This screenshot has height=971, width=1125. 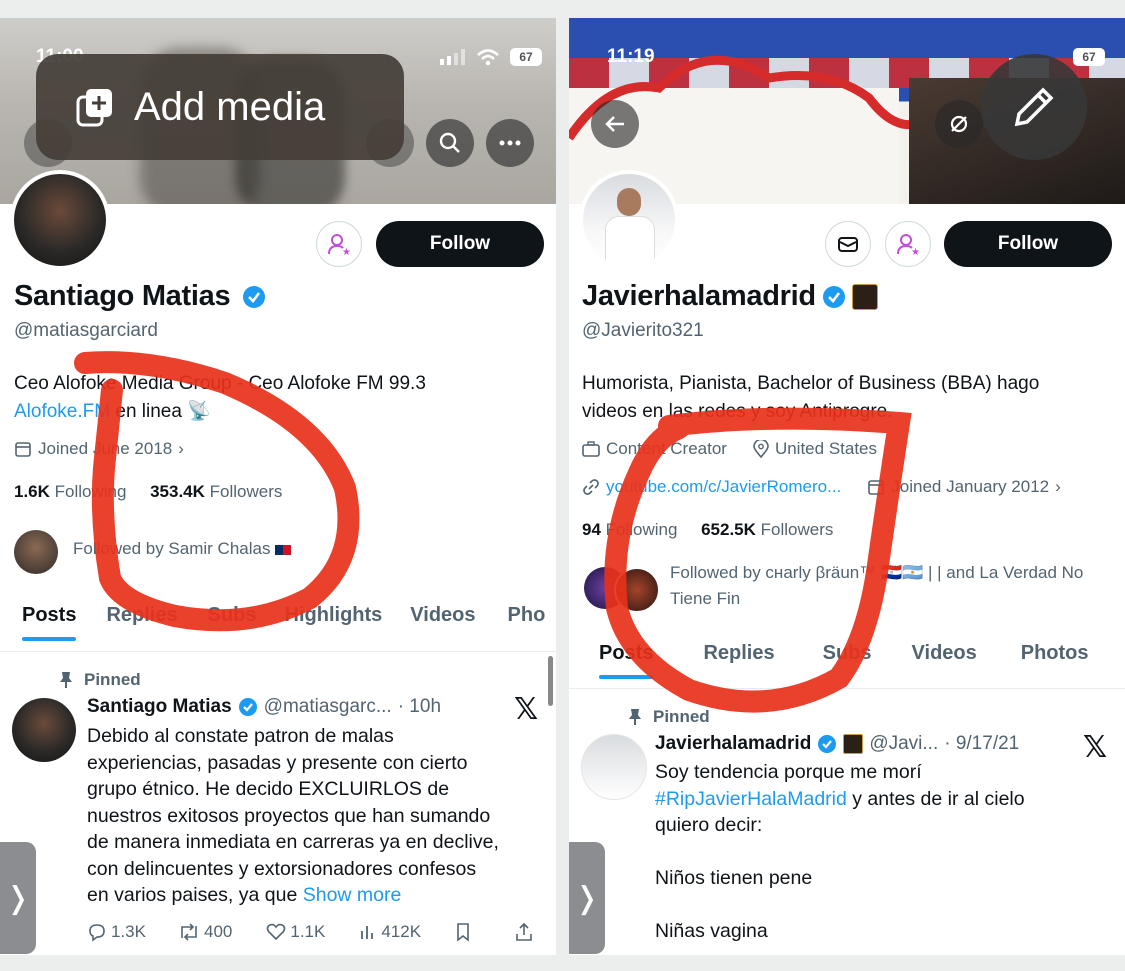 I want to click on envelope-icon, so click(x=848, y=244).